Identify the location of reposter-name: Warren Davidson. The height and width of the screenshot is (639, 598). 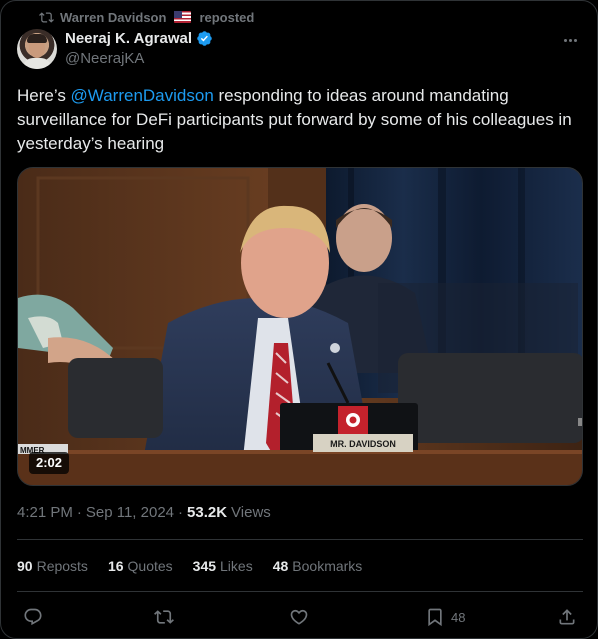
(113, 17).